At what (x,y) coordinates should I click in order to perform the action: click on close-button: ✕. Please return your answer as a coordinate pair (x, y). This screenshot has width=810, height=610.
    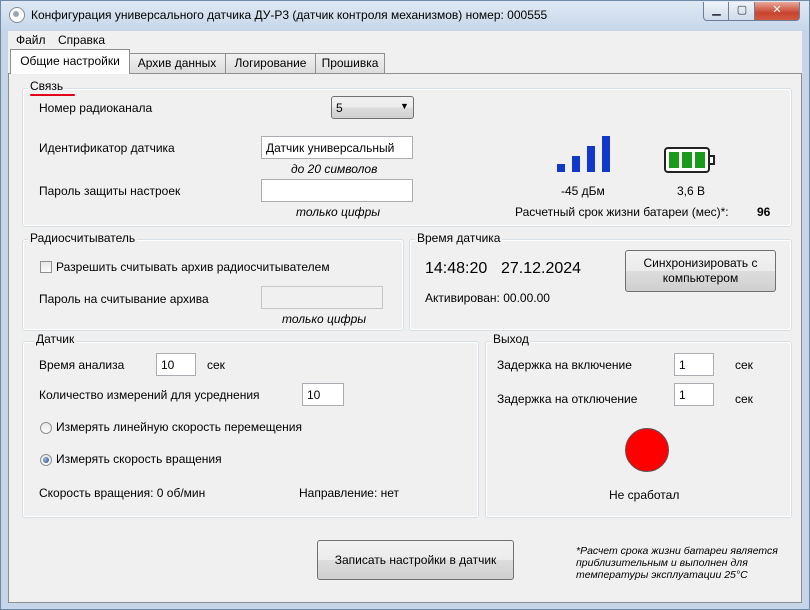
    Looking at the image, I should click on (777, 11).